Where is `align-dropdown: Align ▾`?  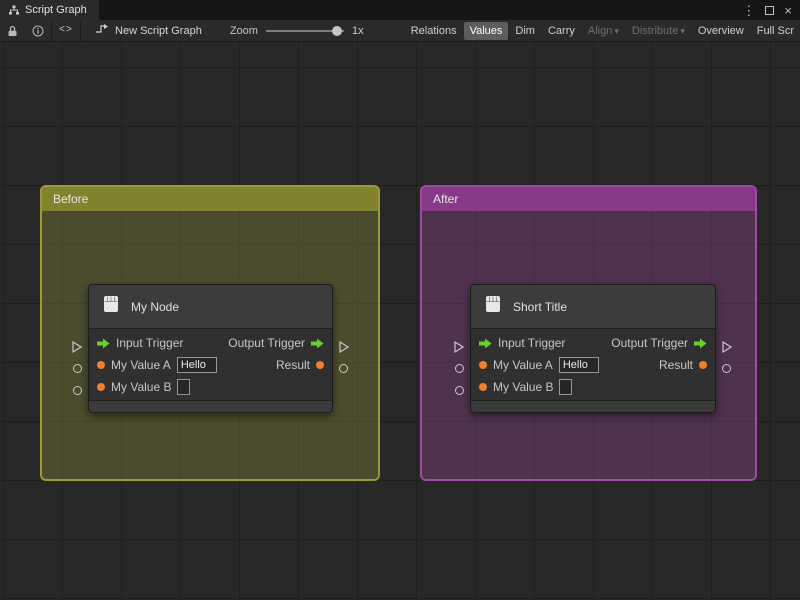
align-dropdown: Align ▾ is located at coordinates (603, 31).